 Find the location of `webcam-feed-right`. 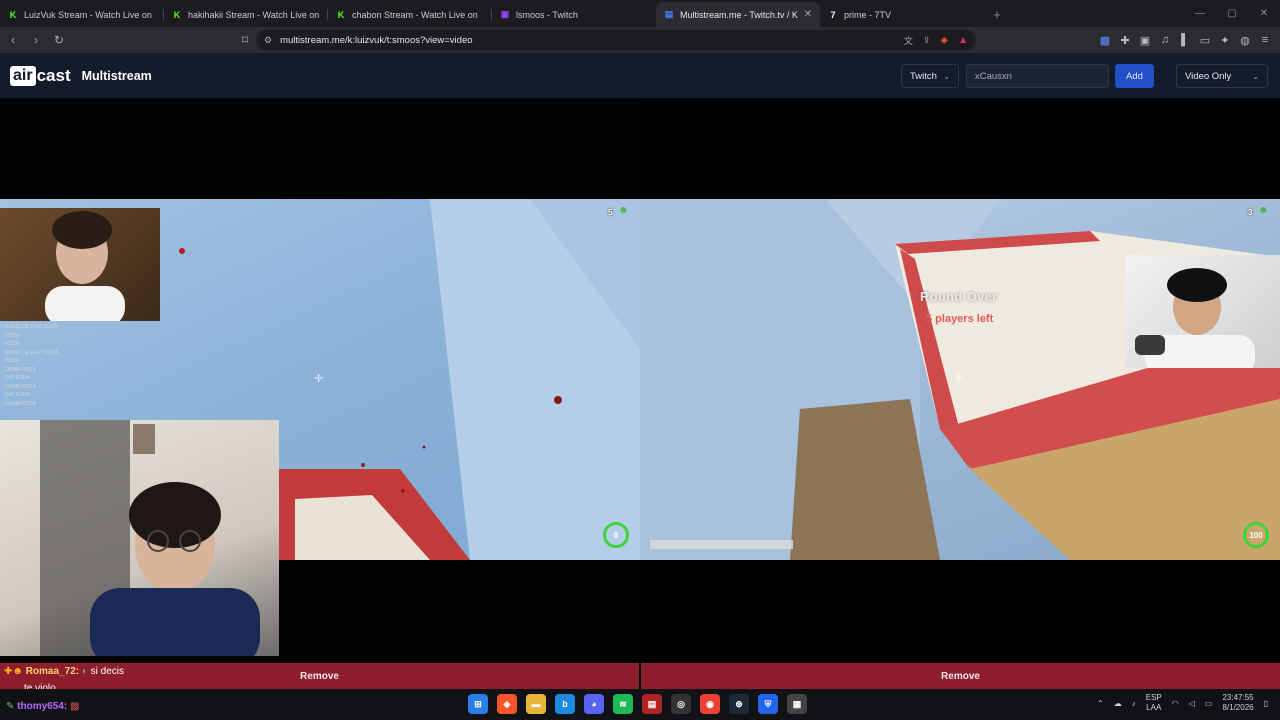

webcam-feed-right is located at coordinates (1202, 311).